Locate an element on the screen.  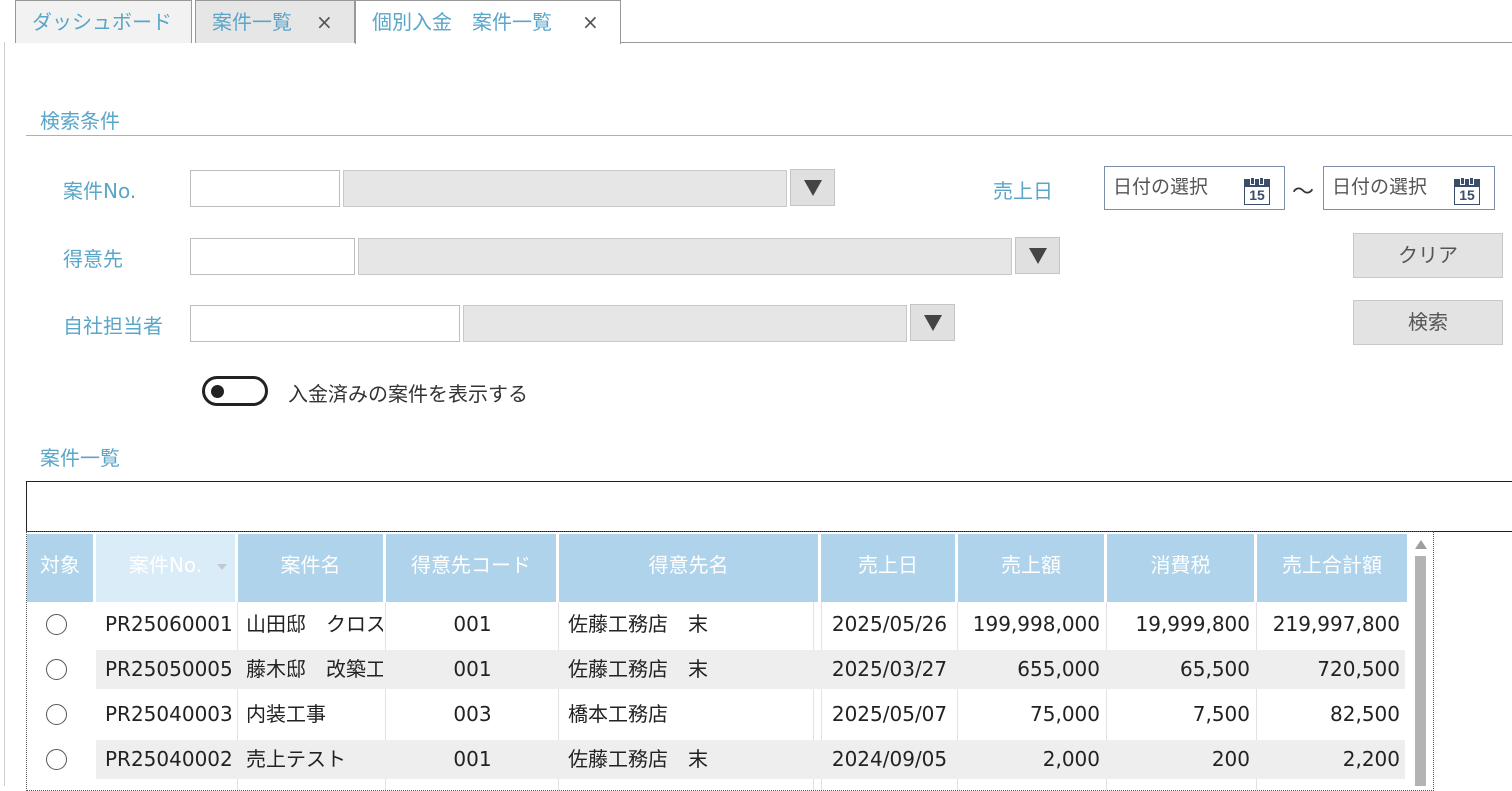
cell-sales-amount: 199,998,000 is located at coordinates (1036, 624).